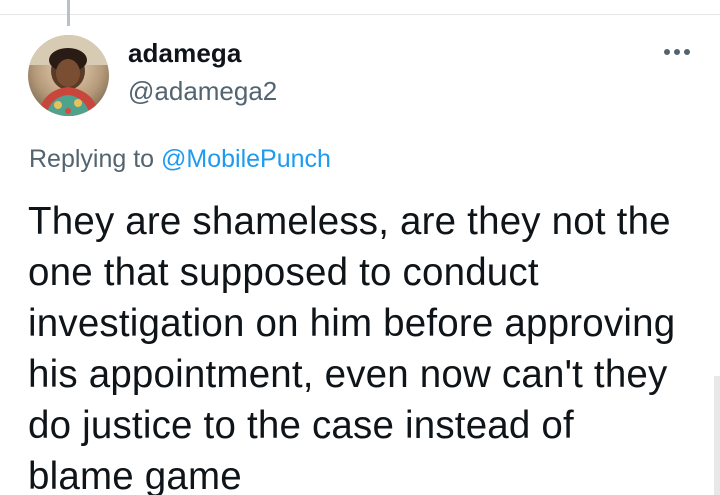 The height and width of the screenshot is (495, 720). Describe the element at coordinates (68, 75) in the screenshot. I see `avatar` at that location.